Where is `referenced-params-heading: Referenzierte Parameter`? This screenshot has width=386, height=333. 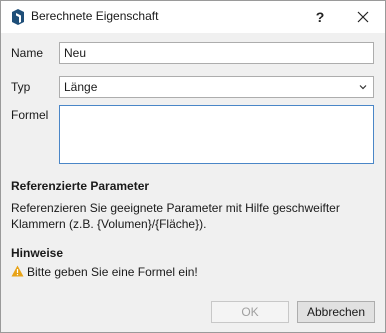
referenced-params-heading: Referenzierte Parameter is located at coordinates (80, 186).